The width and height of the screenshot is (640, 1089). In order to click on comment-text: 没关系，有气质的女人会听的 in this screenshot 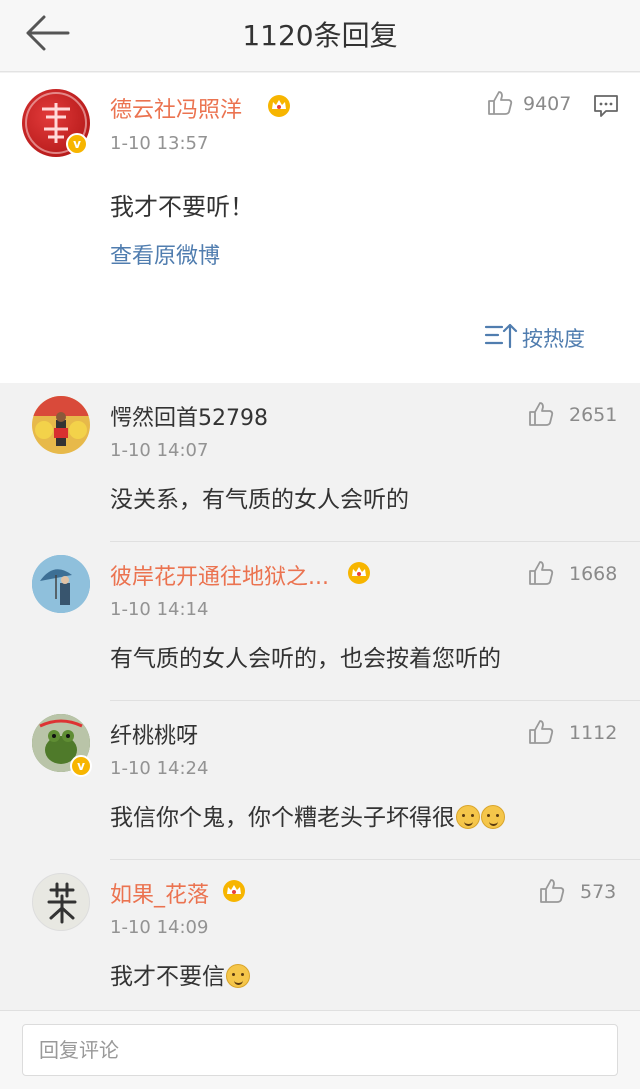, I will do `click(259, 500)`.